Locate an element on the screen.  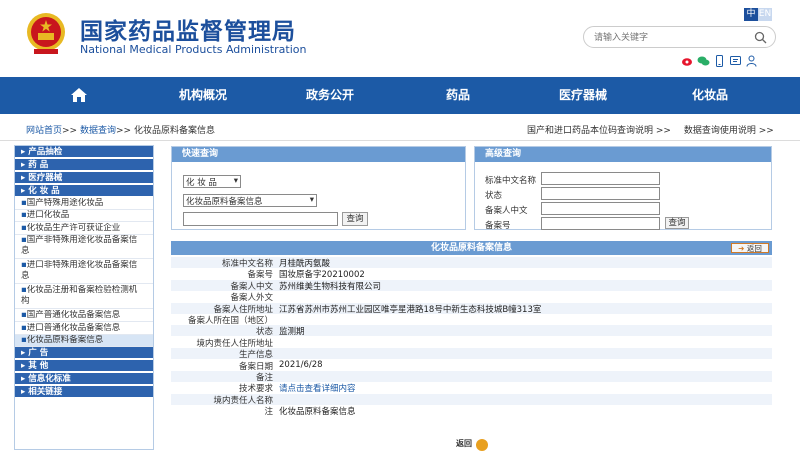
detail-row: 备案日期 2021/6/28 is located at coordinates (471, 366).